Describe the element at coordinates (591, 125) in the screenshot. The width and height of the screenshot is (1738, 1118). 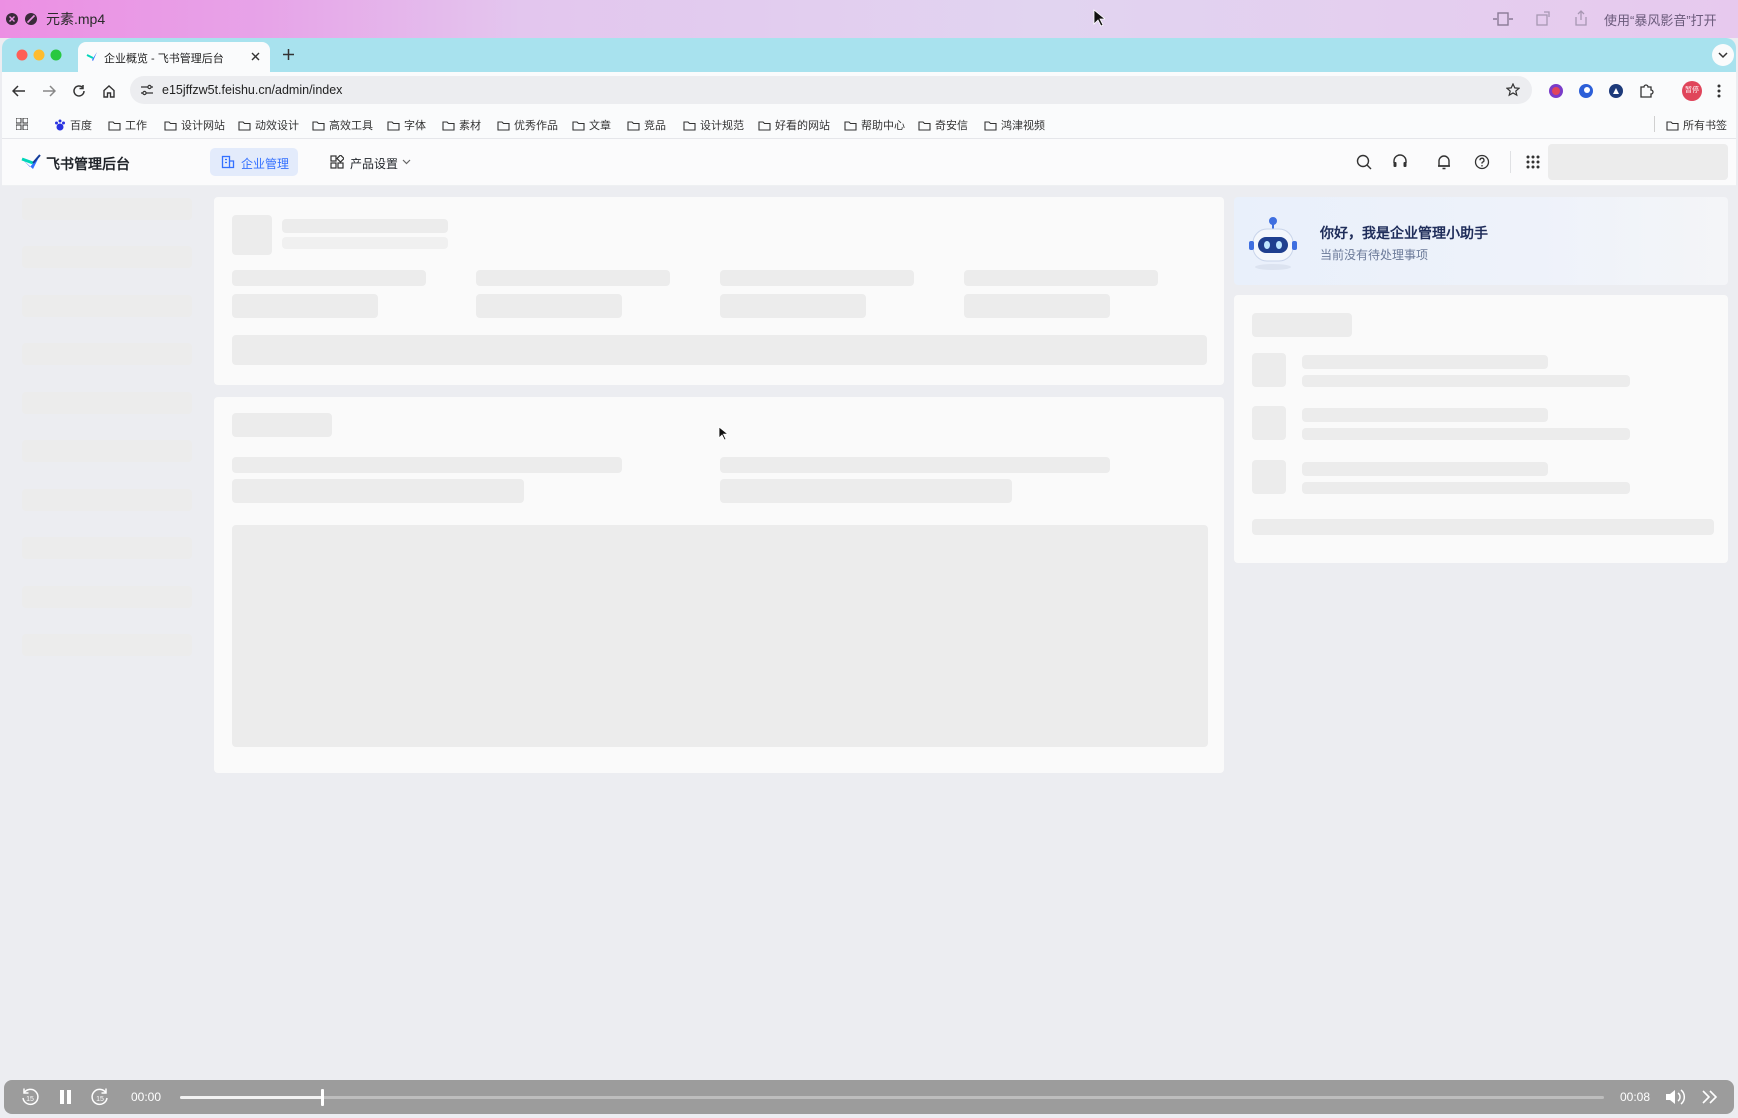
I see `bookmark-folder: 文章` at that location.